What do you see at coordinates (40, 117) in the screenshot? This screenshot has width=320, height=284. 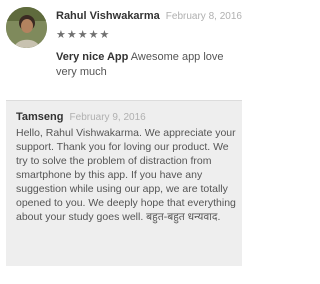 I see `reply-author: Tamseng` at bounding box center [40, 117].